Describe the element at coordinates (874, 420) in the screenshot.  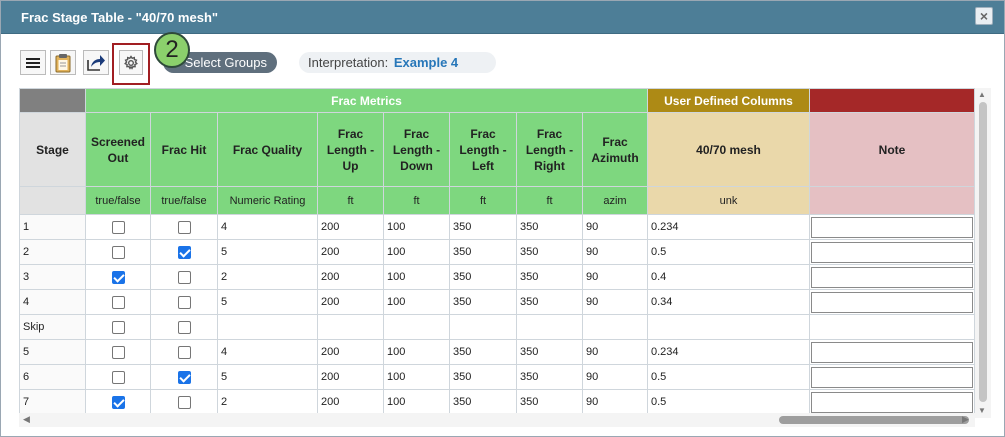
I see `horizontal-scroll-thumb` at that location.